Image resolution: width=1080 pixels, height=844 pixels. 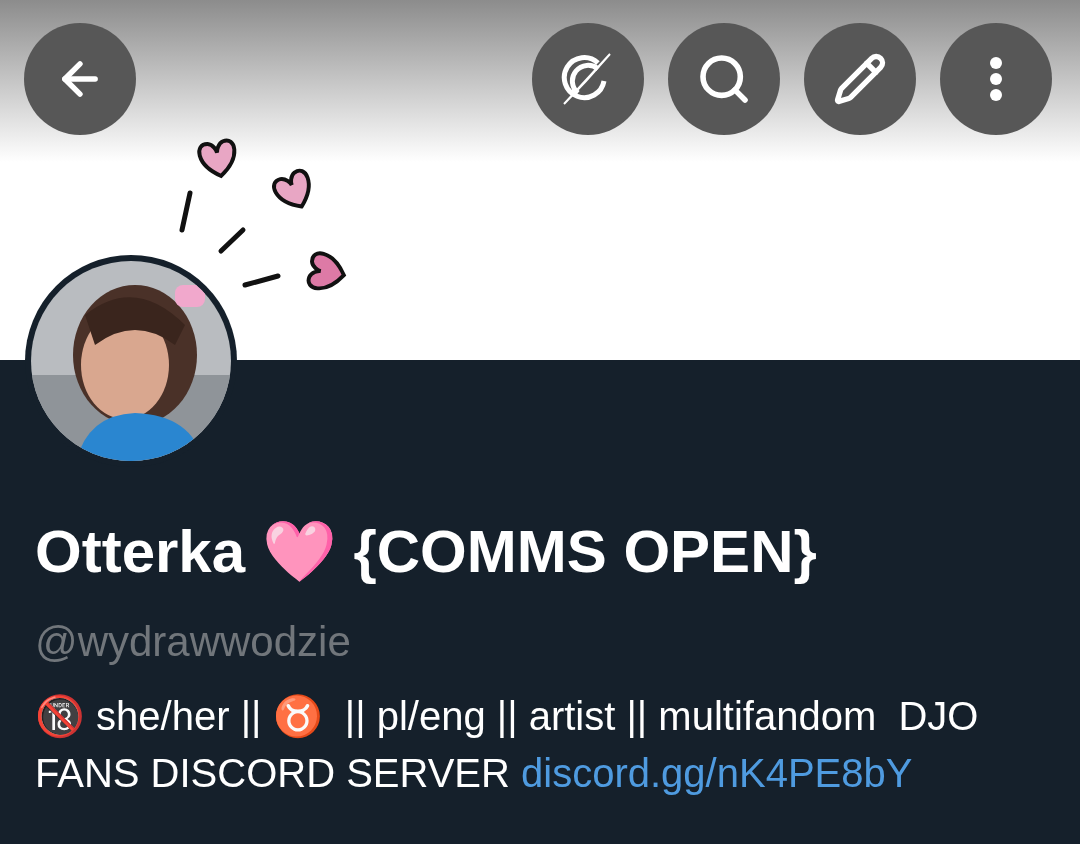 What do you see at coordinates (507, 745) in the screenshot?
I see `bio-text: 🔞 she/her || ♉ || pl/eng || artist || multifandom DJO FANS DISCORD SERVER discord.gg/nK4PE8bY` at bounding box center [507, 745].